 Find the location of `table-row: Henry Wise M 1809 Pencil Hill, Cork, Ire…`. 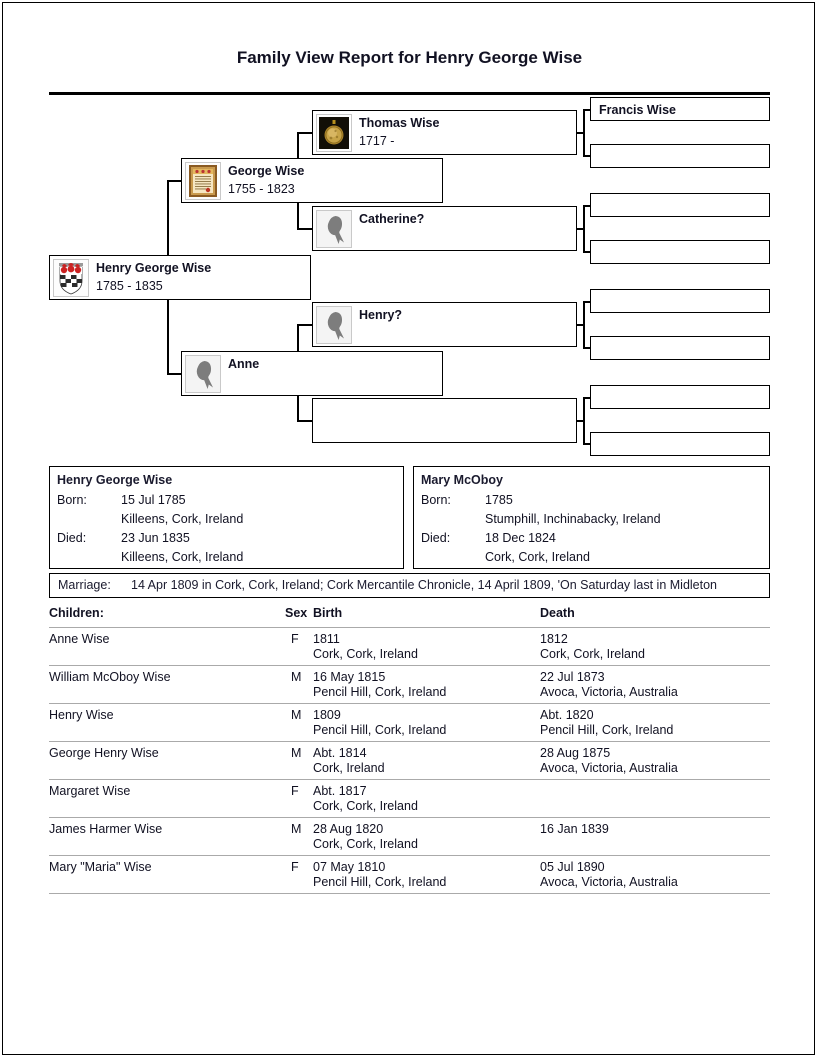

table-row: Henry Wise M 1809 Pencil Hill, Cork, Ire… is located at coordinates (409, 722).